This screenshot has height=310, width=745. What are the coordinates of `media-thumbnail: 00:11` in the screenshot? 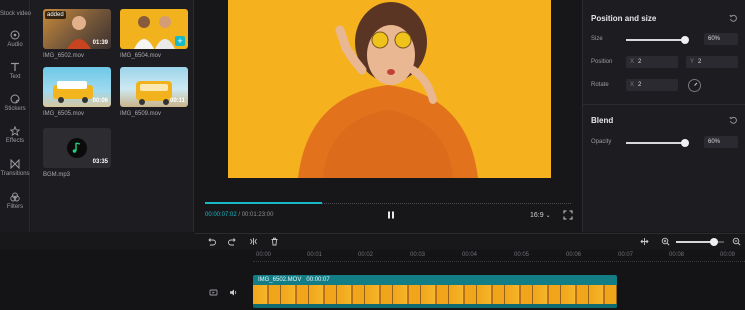 It's located at (154, 87).